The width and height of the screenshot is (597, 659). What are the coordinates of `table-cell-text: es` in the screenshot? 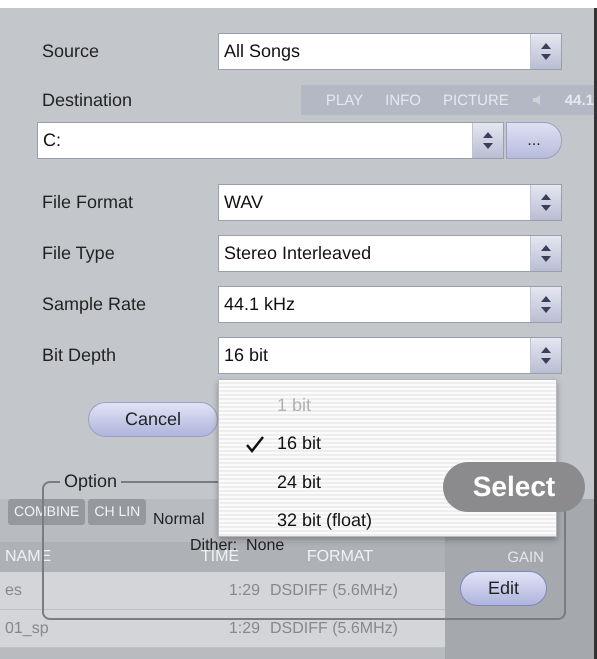 It's located at (13, 591).